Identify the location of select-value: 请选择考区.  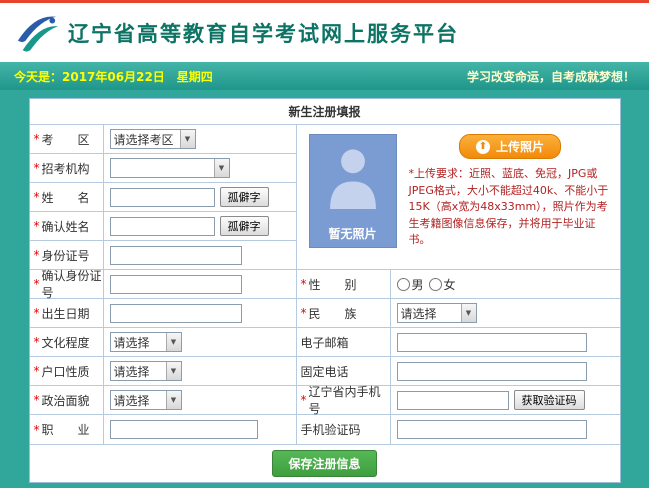
(143, 139).